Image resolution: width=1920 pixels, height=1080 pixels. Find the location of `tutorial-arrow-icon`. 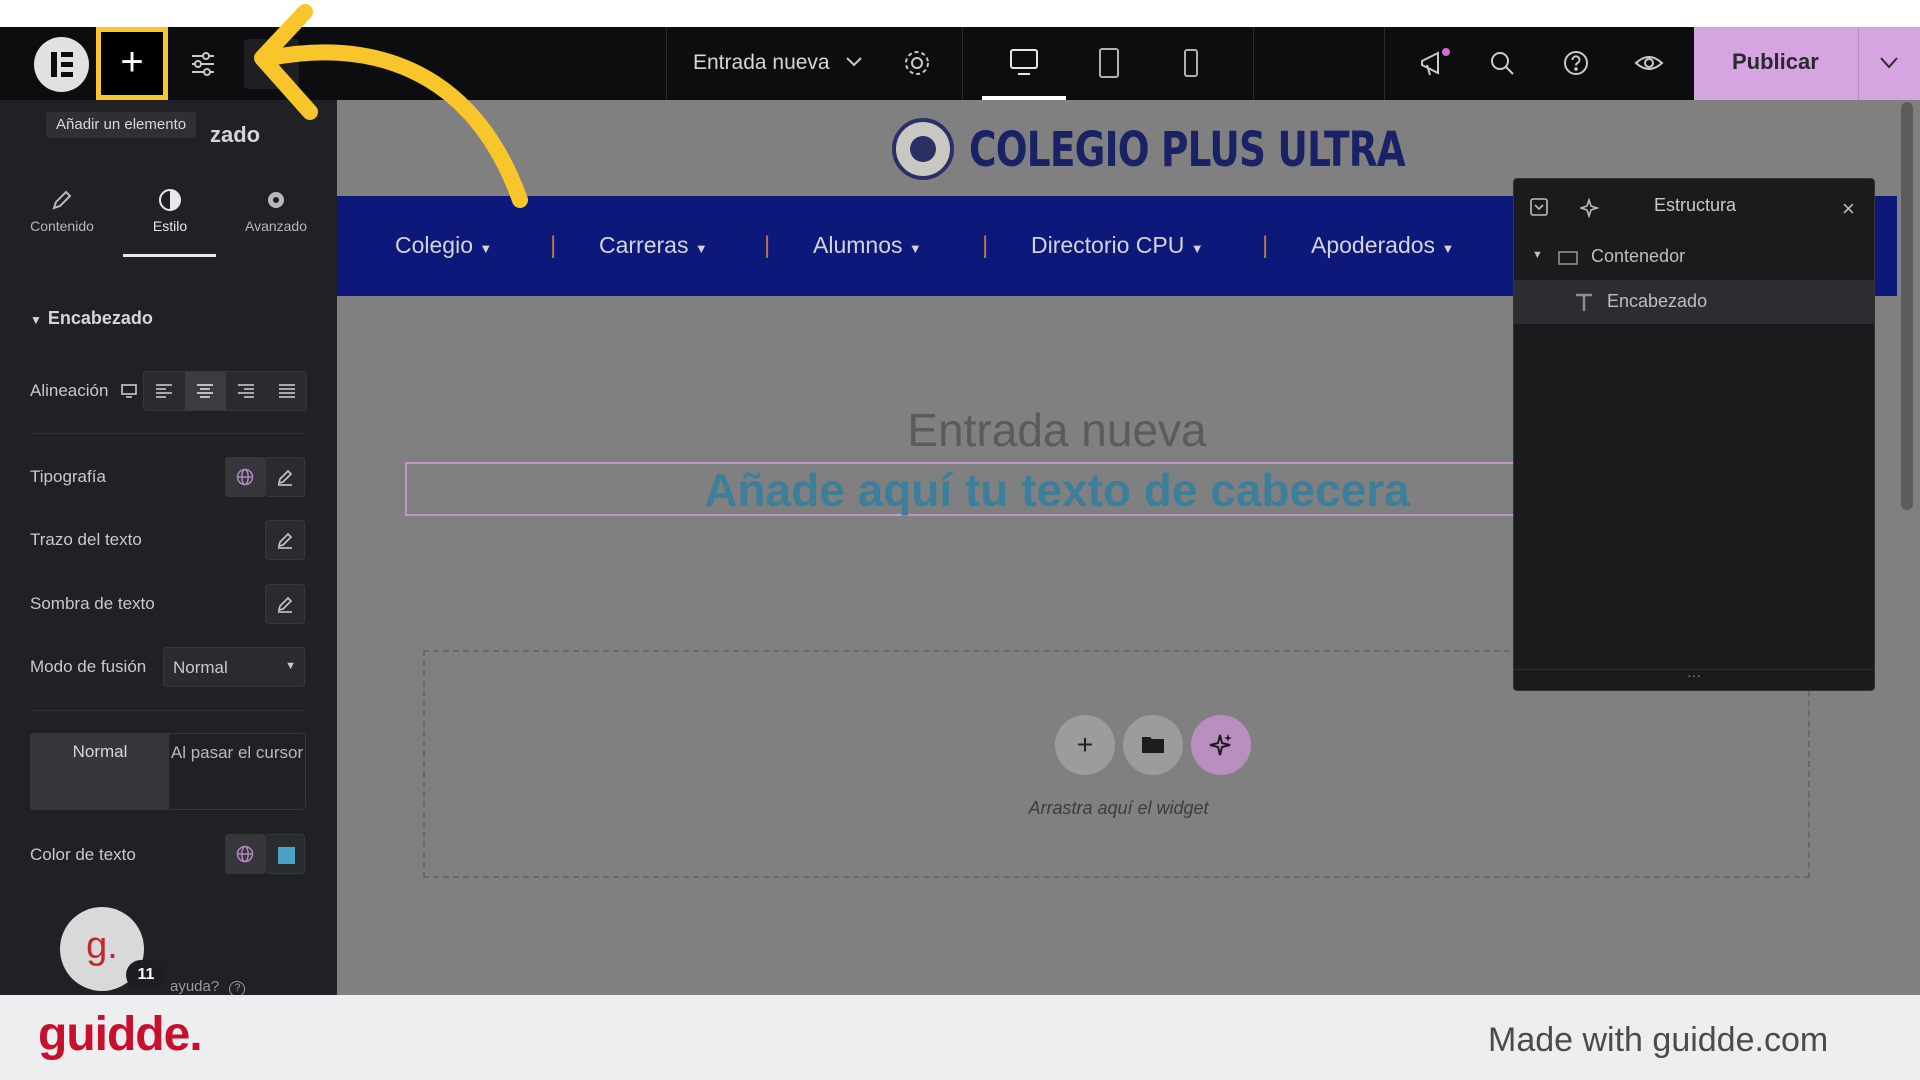

tutorial-arrow-icon is located at coordinates (391, 106).